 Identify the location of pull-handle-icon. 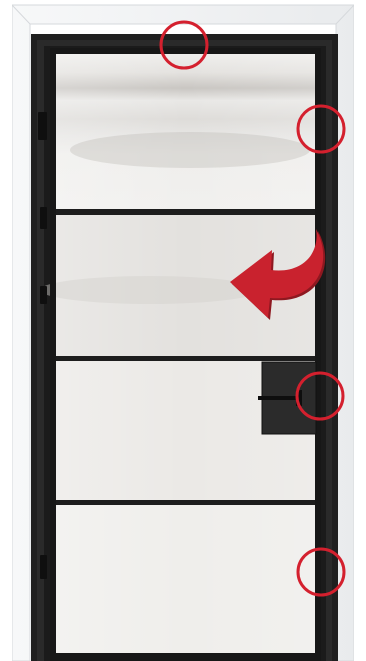
(287, 398).